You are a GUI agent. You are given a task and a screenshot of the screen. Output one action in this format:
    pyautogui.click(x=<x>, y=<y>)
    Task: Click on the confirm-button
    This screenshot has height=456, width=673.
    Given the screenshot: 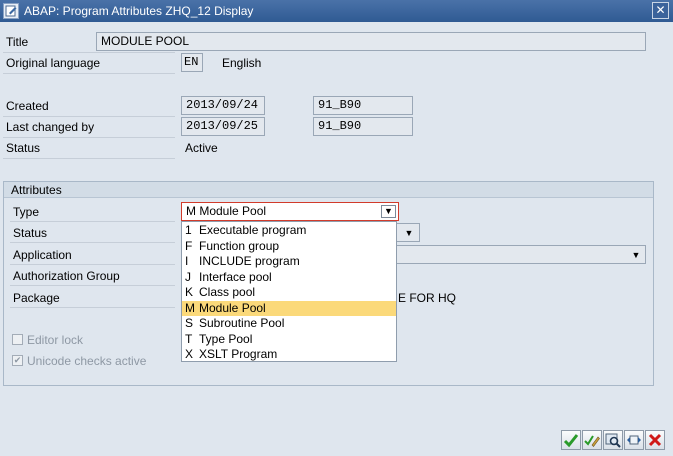 What is the action you would take?
    pyautogui.click(x=571, y=440)
    